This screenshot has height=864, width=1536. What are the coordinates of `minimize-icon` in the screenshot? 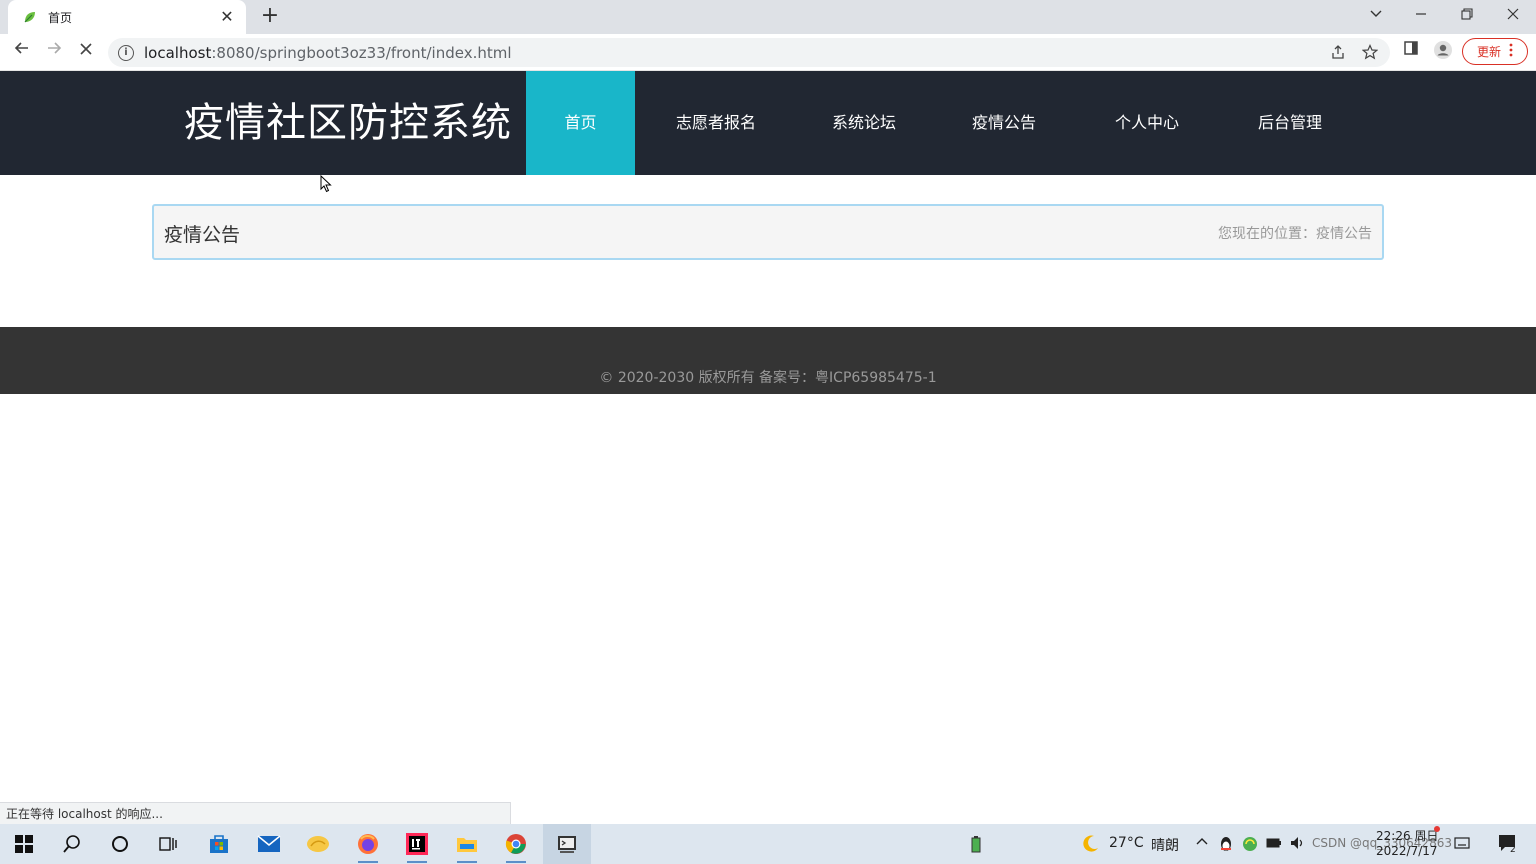 It's located at (1421, 16).